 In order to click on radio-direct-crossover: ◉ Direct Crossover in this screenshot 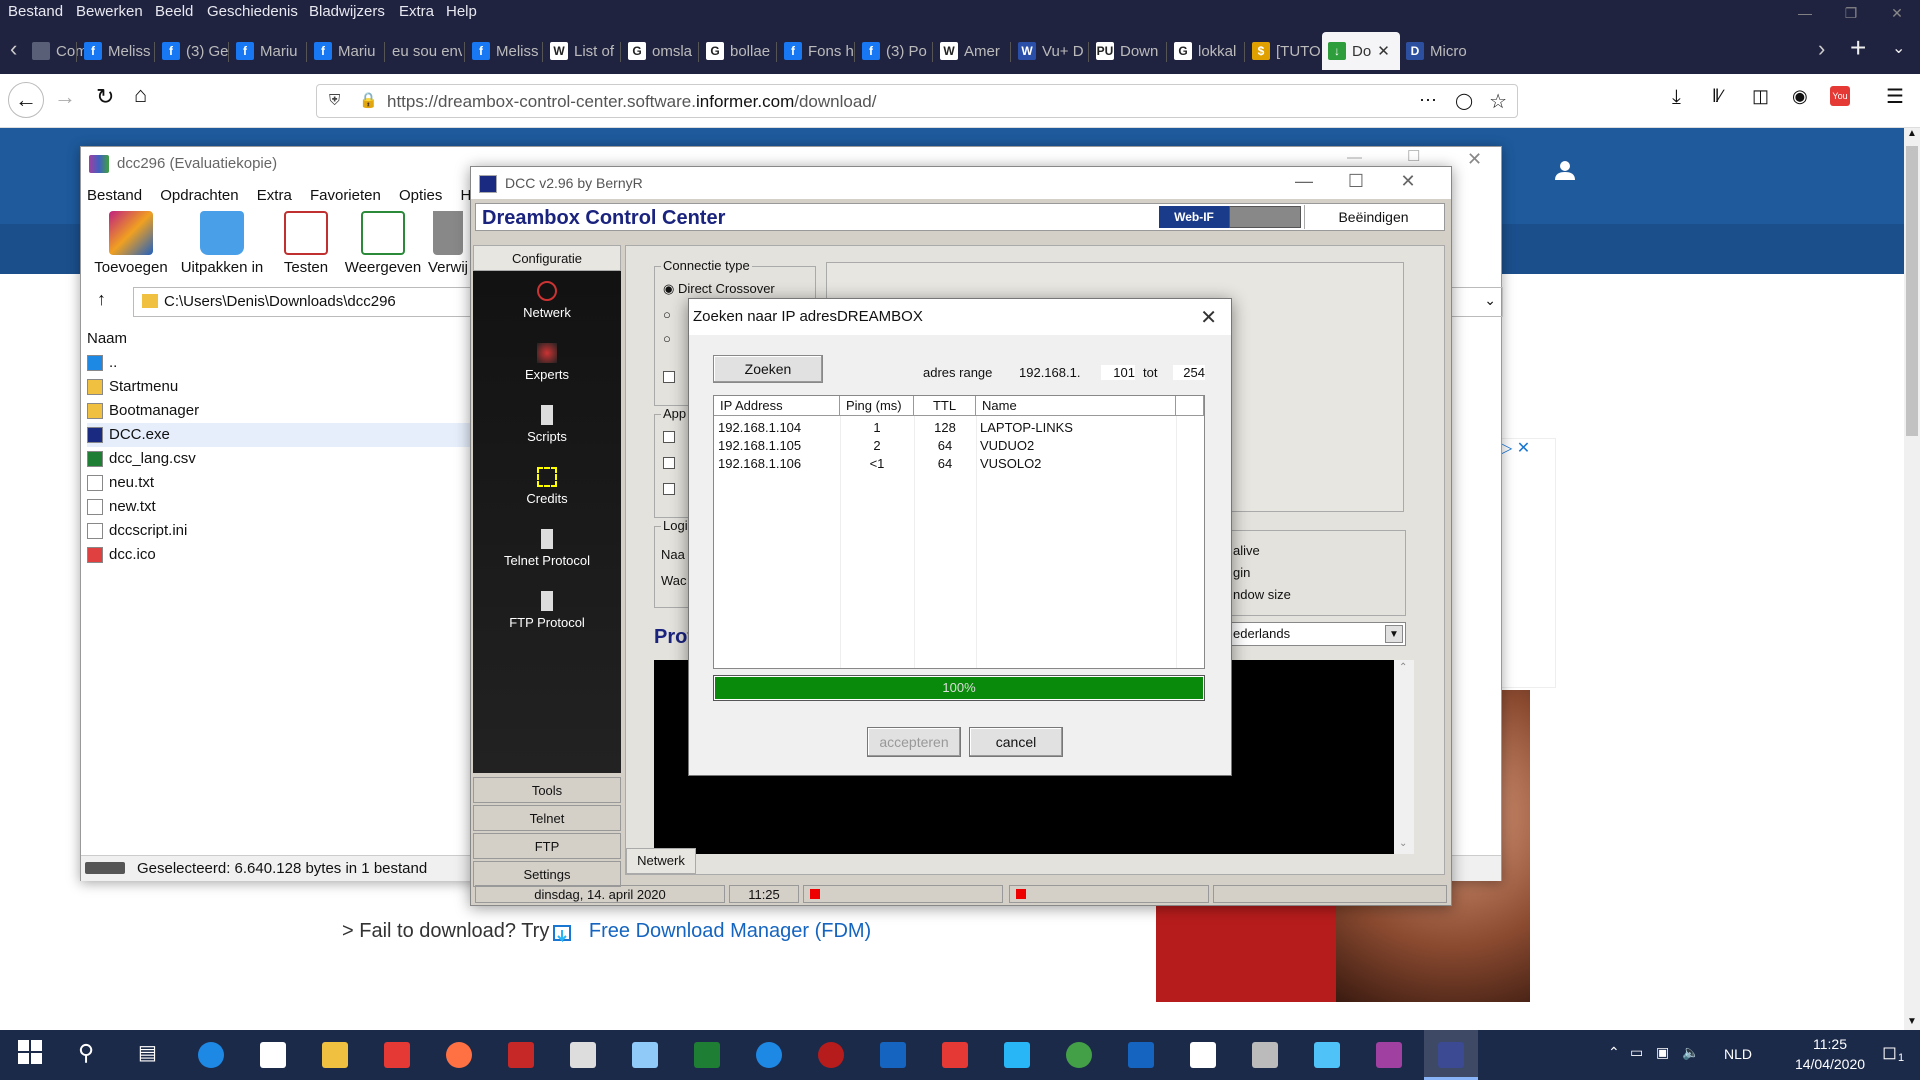, I will do `click(719, 289)`.